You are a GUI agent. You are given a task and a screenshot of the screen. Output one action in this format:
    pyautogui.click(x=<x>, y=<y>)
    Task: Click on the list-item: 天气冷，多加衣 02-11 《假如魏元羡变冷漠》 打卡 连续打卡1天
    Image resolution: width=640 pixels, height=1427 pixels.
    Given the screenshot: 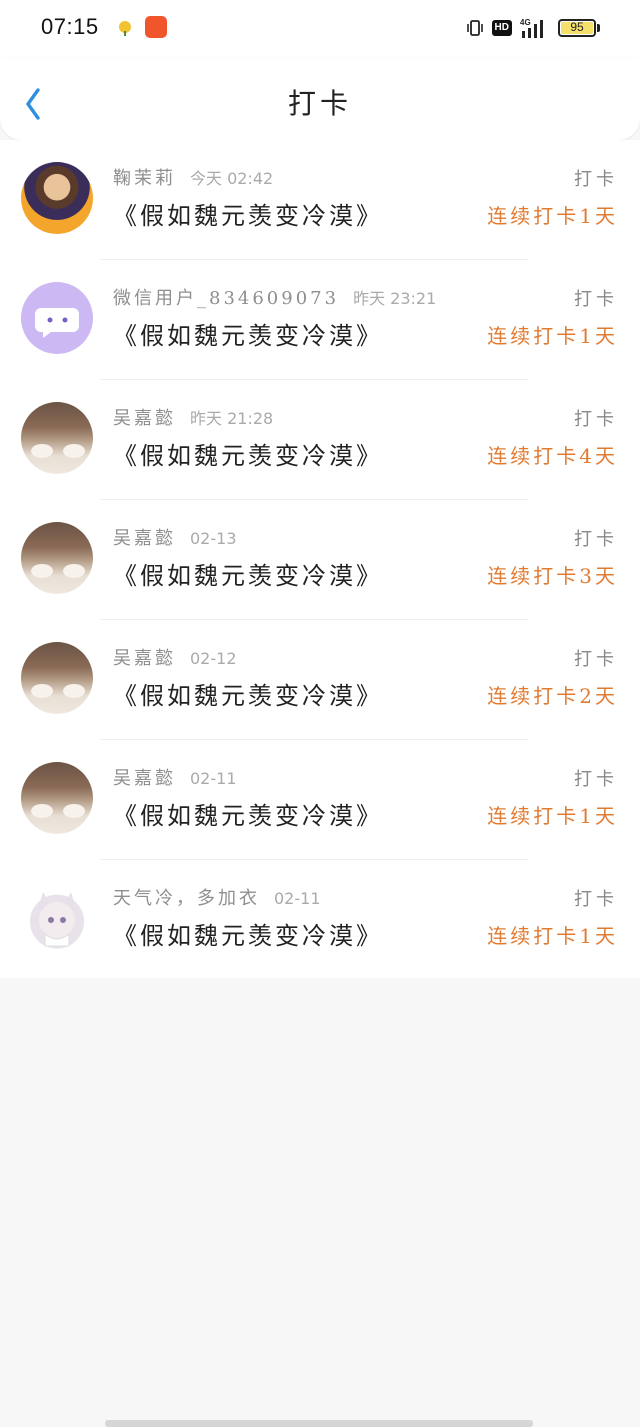 What is the action you would take?
    pyautogui.click(x=320, y=920)
    